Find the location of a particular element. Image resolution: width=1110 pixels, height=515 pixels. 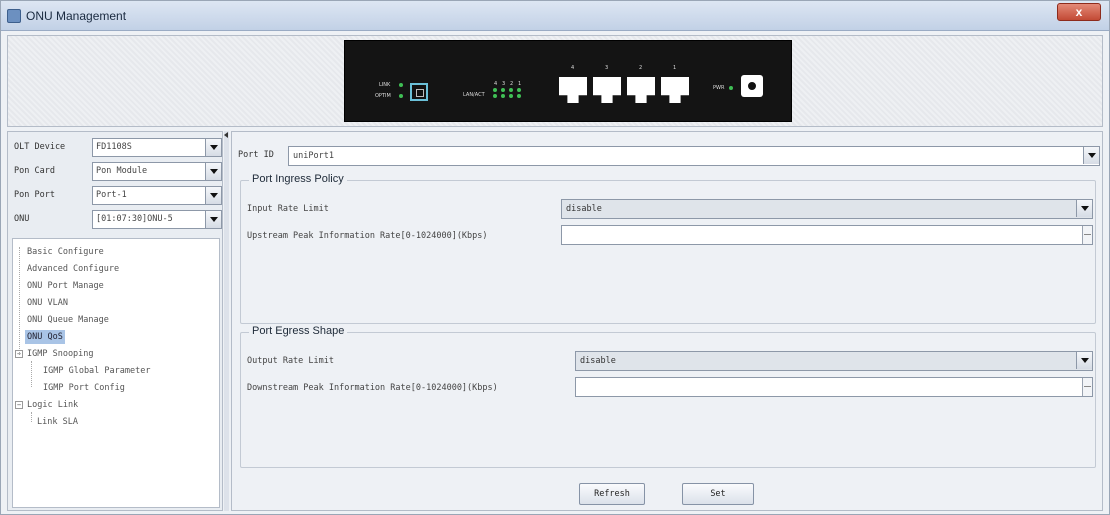

eth-port-number: 3 is located at coordinates (607, 68).